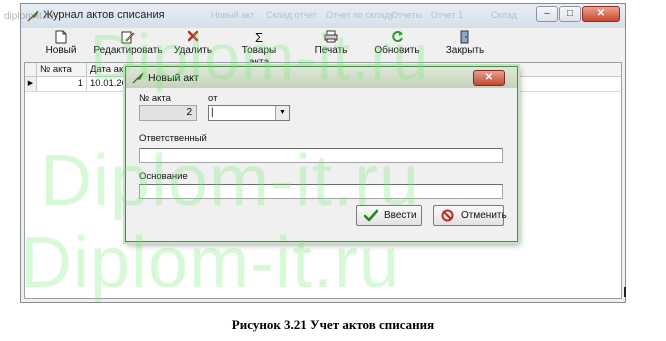 Image resolution: width=666 pixels, height=341 pixels. Describe the element at coordinates (213, 98) in the screenshot. I see `act-date-label: от` at that location.